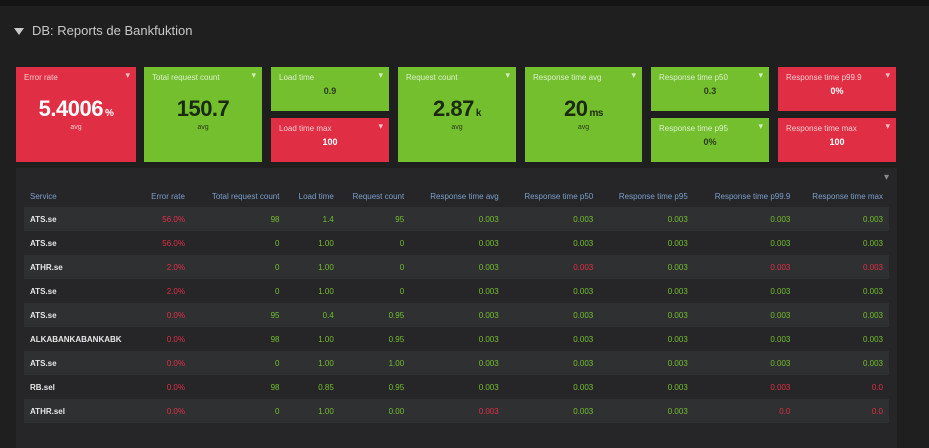 The image size is (929, 448). Describe the element at coordinates (375, 339) in the screenshot. I see `table-cell: 0.95` at that location.